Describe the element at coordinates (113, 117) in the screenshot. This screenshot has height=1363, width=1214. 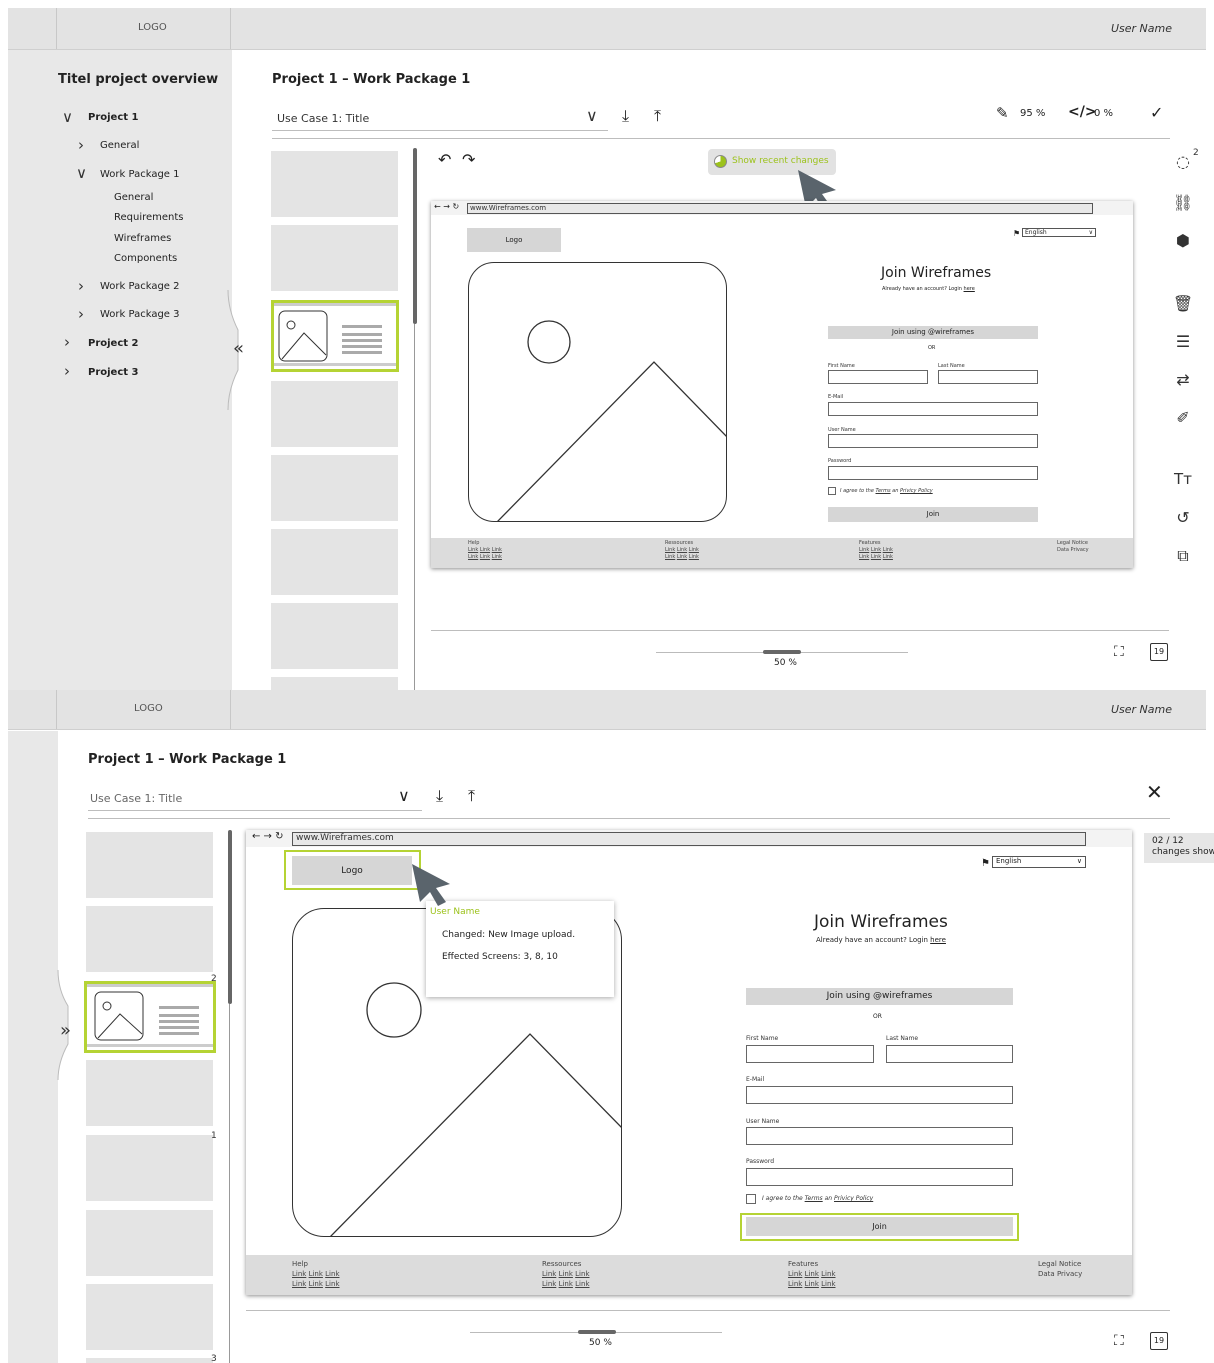
I see `tree-project-1: Project 1` at that location.